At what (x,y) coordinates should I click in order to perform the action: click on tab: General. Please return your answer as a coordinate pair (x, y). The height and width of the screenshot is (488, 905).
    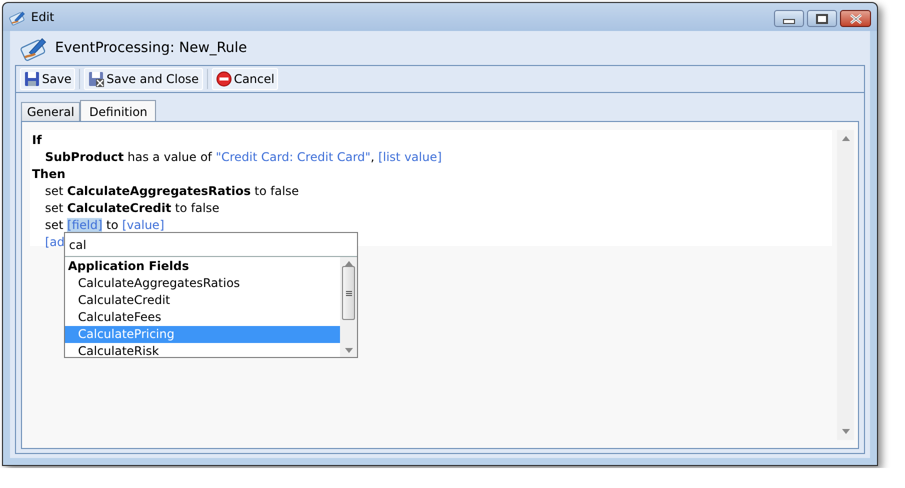
    Looking at the image, I should click on (50, 111).